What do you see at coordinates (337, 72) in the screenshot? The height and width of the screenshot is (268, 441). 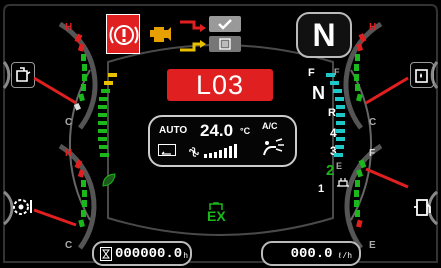 I see `level-full-label: F` at bounding box center [337, 72].